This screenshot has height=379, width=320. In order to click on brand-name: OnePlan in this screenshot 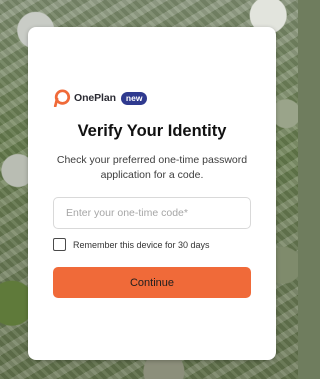, I will do `click(95, 98)`.